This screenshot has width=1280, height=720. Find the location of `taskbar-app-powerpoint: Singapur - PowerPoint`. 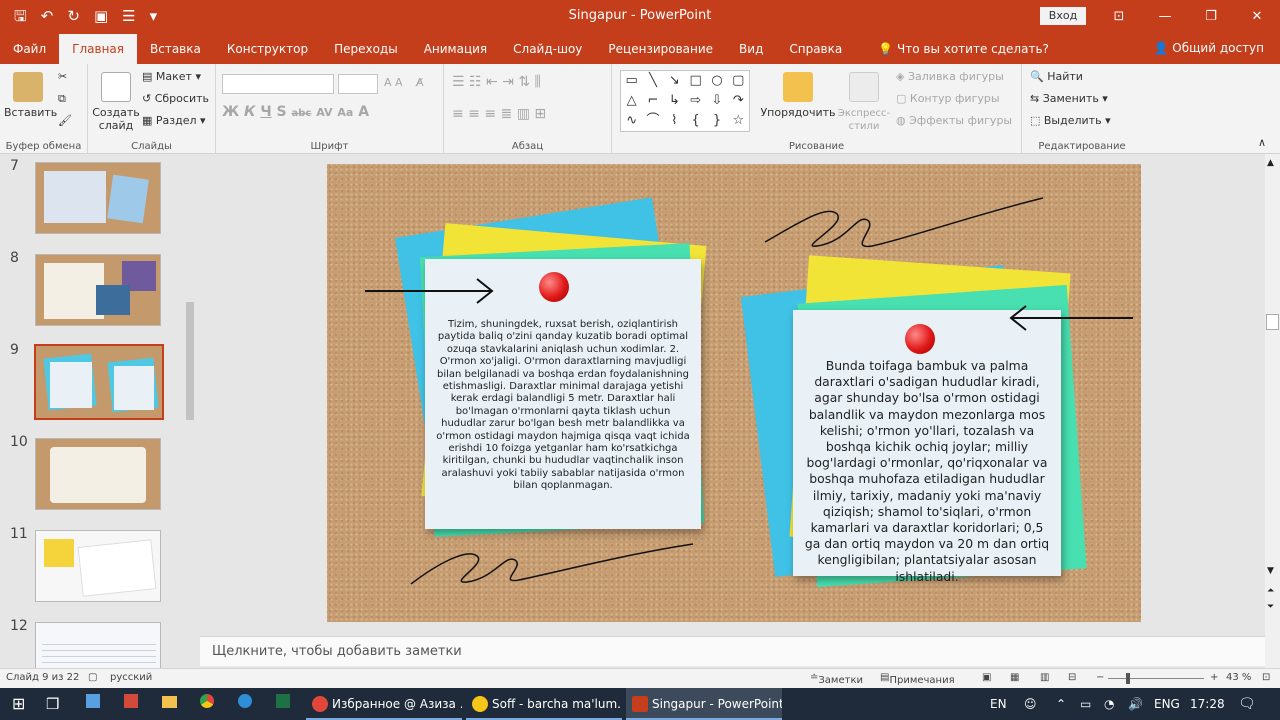

taskbar-app-powerpoint: Singapur - PowerPoint is located at coordinates (704, 704).